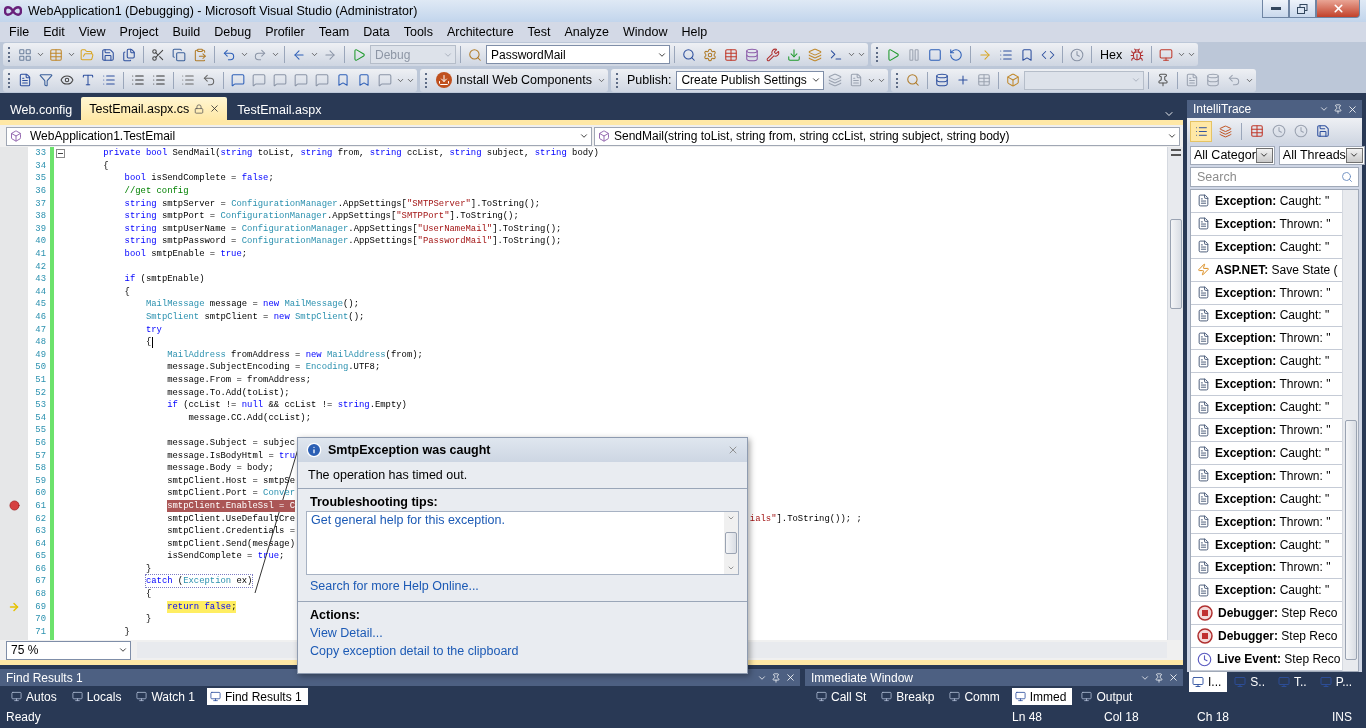 This screenshot has height=728, width=1366. Describe the element at coordinates (40, 279) in the screenshot. I see `line-number: 43` at that location.